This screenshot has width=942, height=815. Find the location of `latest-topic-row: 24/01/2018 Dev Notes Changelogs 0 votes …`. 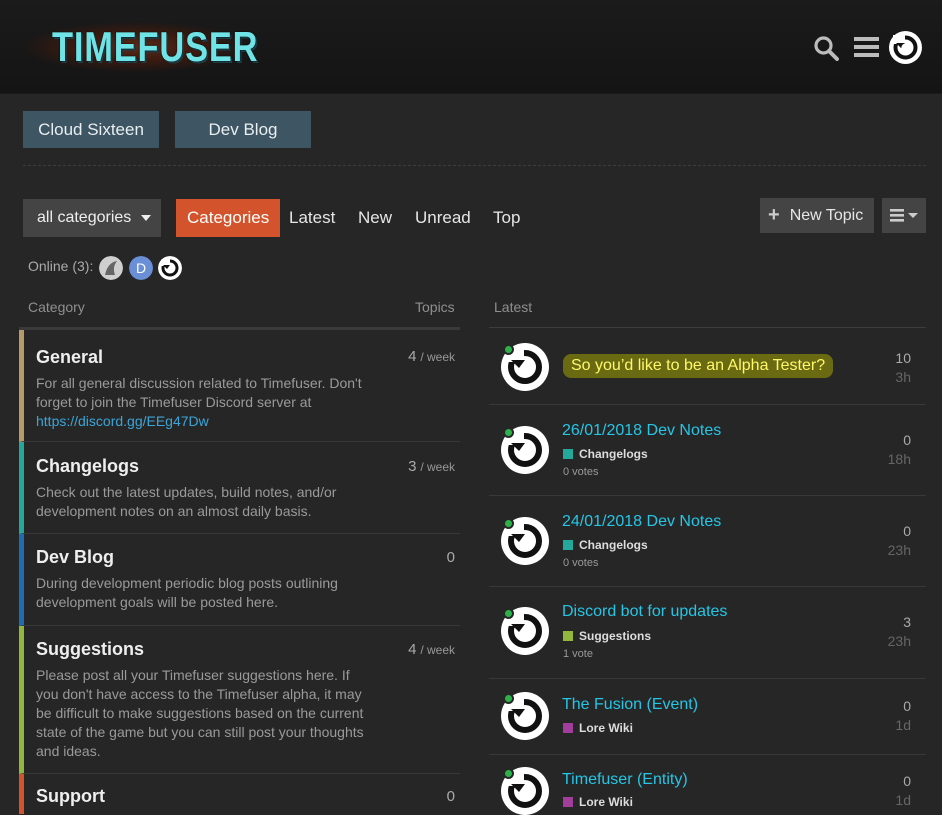

latest-topic-row: 24/01/2018 Dev Notes Changelogs 0 votes … is located at coordinates (707, 541).